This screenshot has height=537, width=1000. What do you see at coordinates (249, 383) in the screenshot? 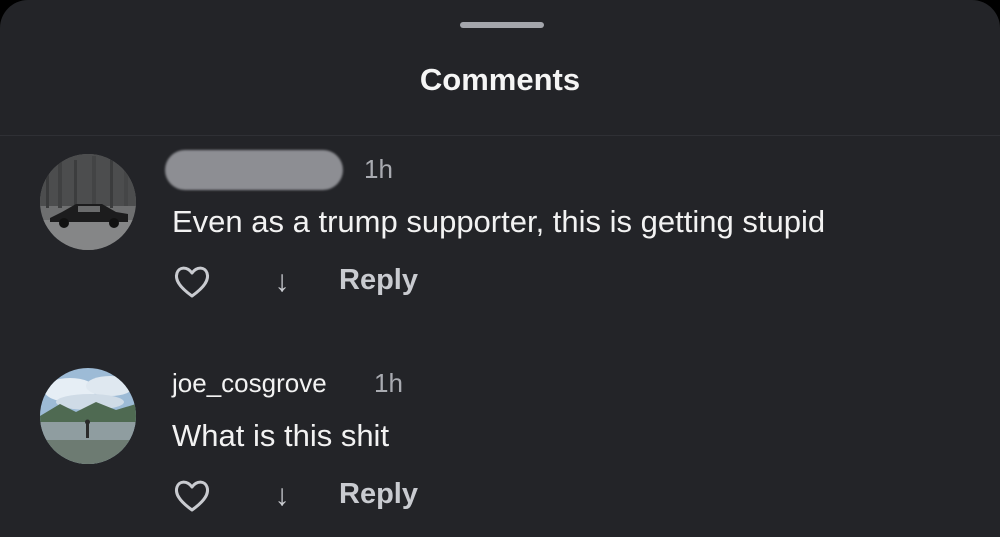
I see `username: joe_cosgrove` at bounding box center [249, 383].